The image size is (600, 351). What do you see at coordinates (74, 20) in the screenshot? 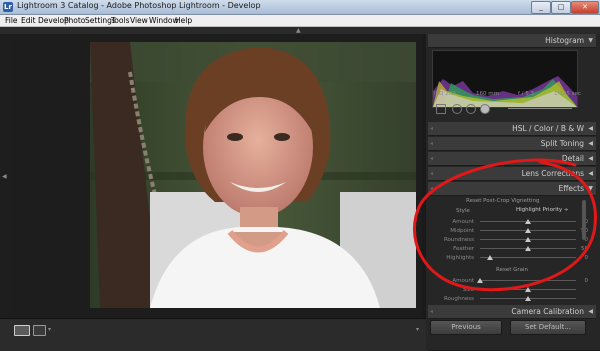
I see `menu-photo: Photo` at bounding box center [74, 20].